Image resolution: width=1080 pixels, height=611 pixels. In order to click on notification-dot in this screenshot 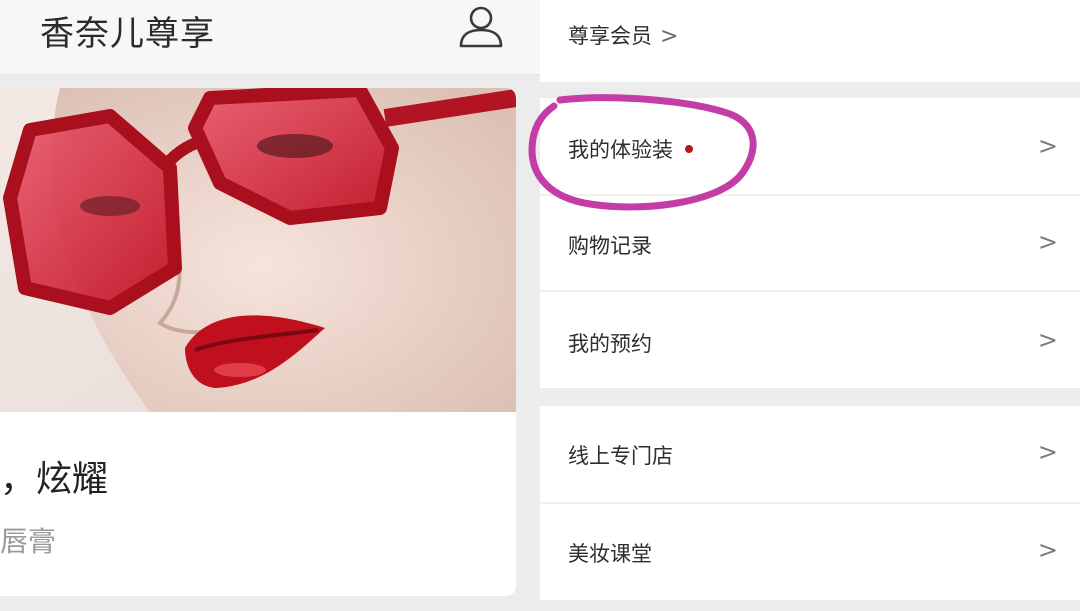, I will do `click(689, 149)`.